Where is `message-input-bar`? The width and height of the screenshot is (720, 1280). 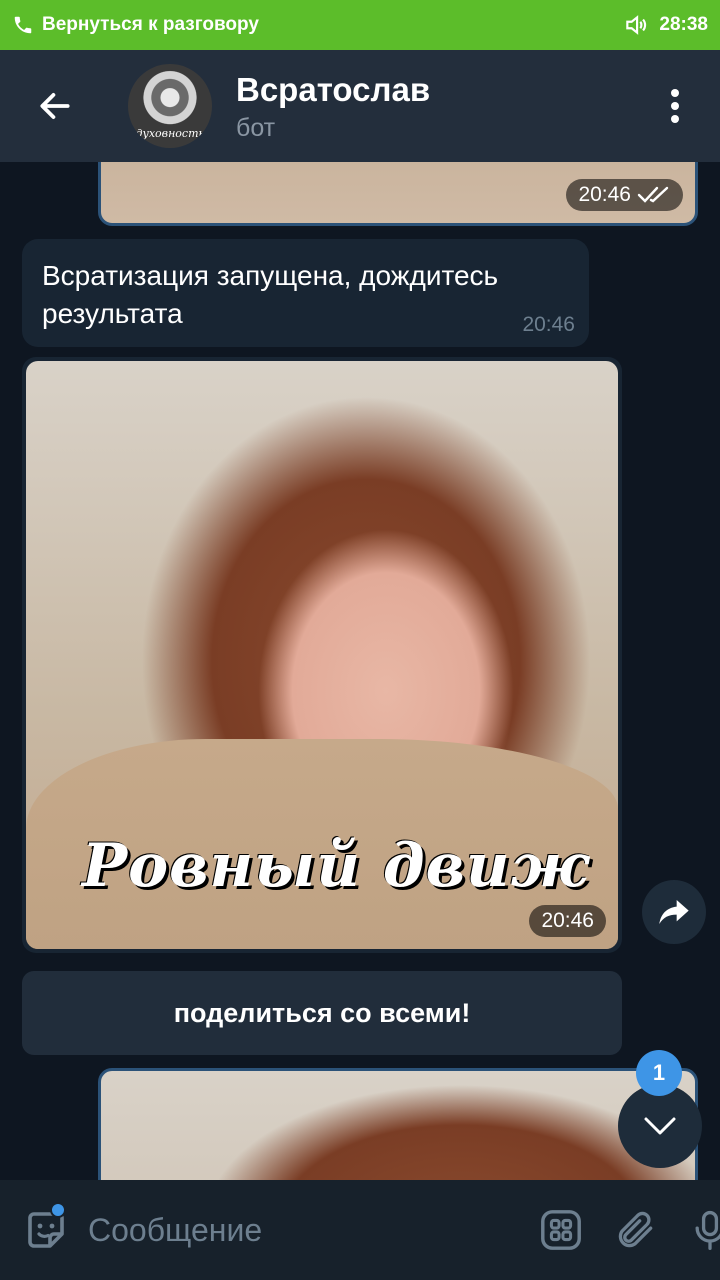
message-input-bar is located at coordinates (360, 1230).